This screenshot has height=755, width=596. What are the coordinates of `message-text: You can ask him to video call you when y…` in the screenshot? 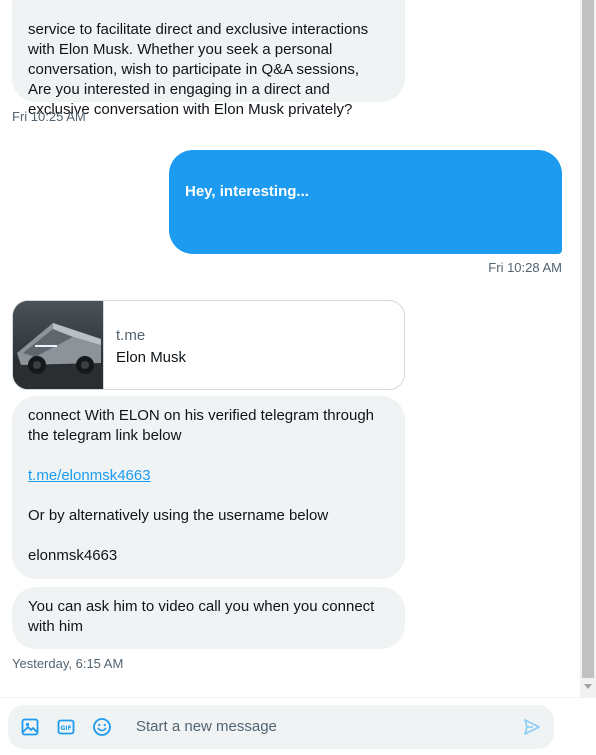 It's located at (201, 616).